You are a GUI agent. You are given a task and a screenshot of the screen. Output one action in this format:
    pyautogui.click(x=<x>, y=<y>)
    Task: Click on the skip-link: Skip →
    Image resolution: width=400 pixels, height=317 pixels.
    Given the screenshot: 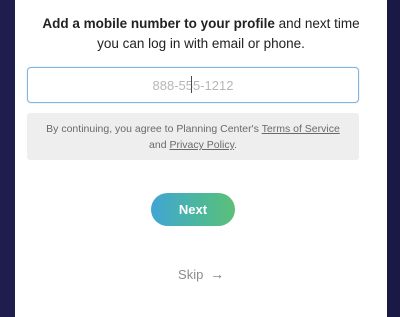 What is the action you would take?
    pyautogui.click(x=201, y=274)
    